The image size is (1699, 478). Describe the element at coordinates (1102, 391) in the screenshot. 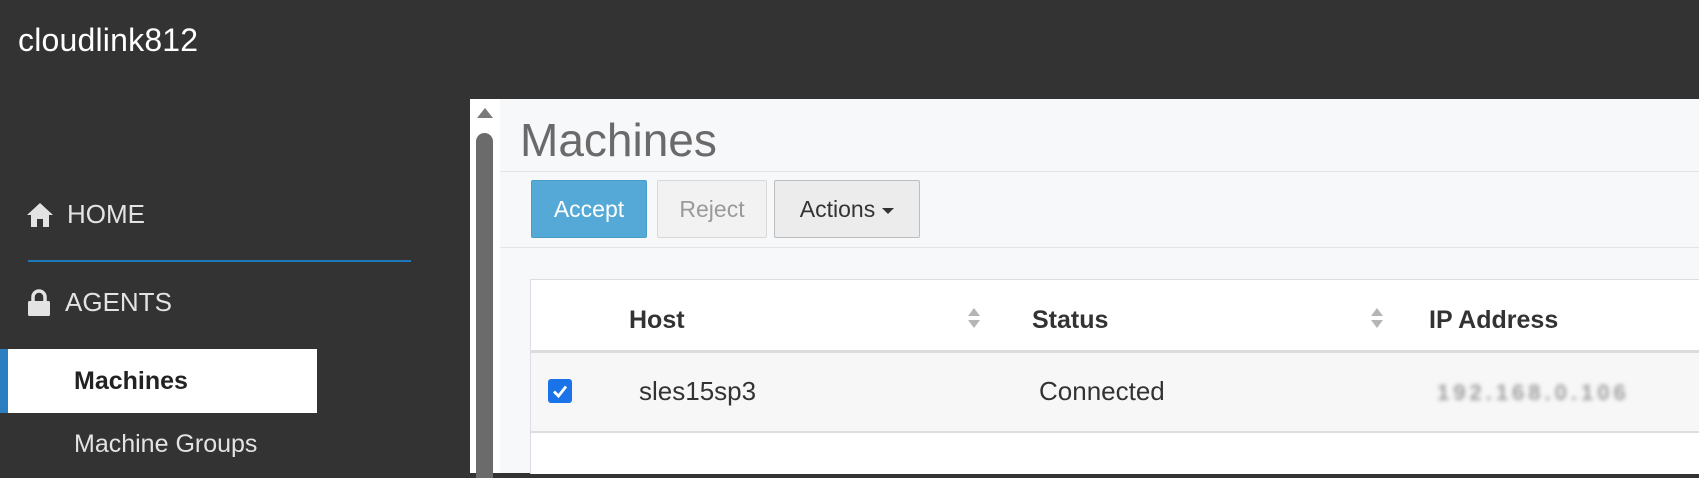

I see `cell-status: Connected` at that location.